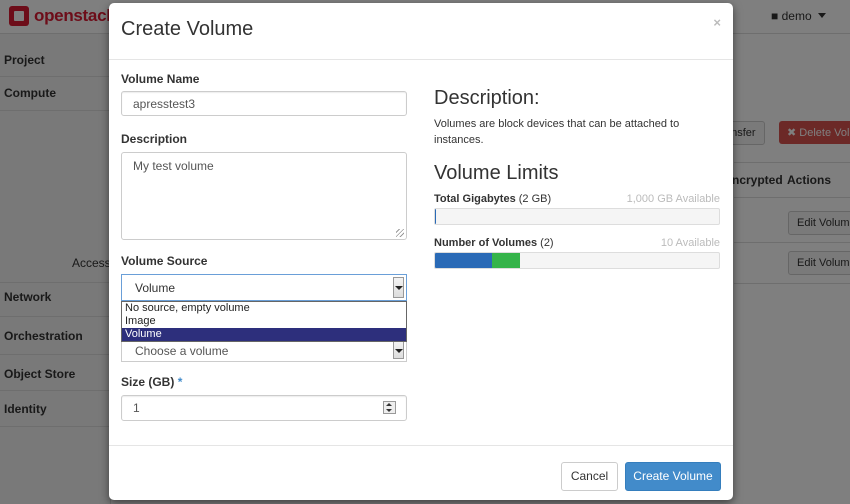 This screenshot has width=850, height=504. I want to click on close-icon: ×, so click(717, 22).